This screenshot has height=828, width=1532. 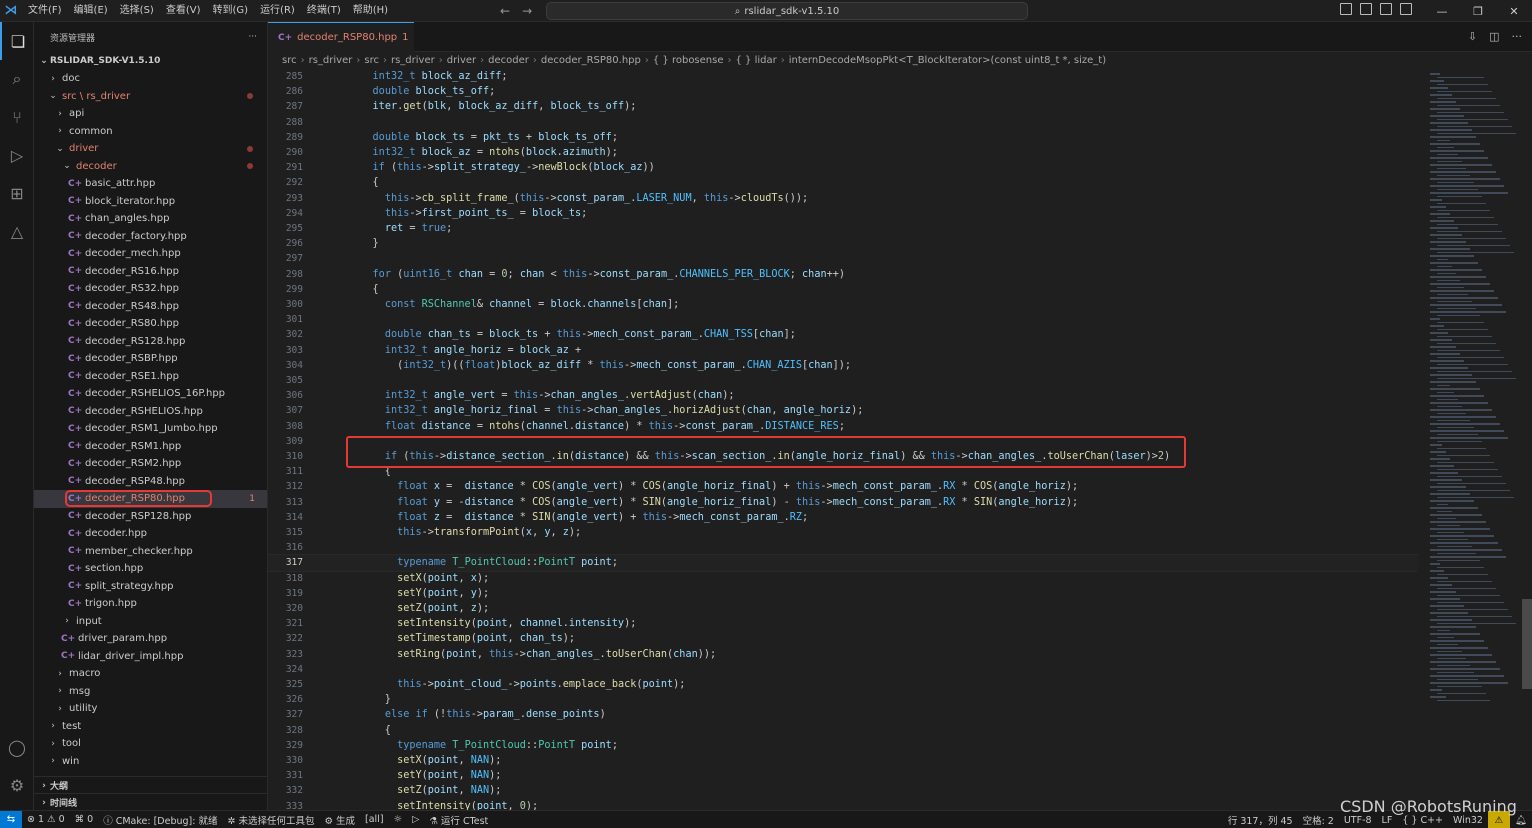 What do you see at coordinates (150, 114) in the screenshot?
I see `folder-item: › api` at bounding box center [150, 114].